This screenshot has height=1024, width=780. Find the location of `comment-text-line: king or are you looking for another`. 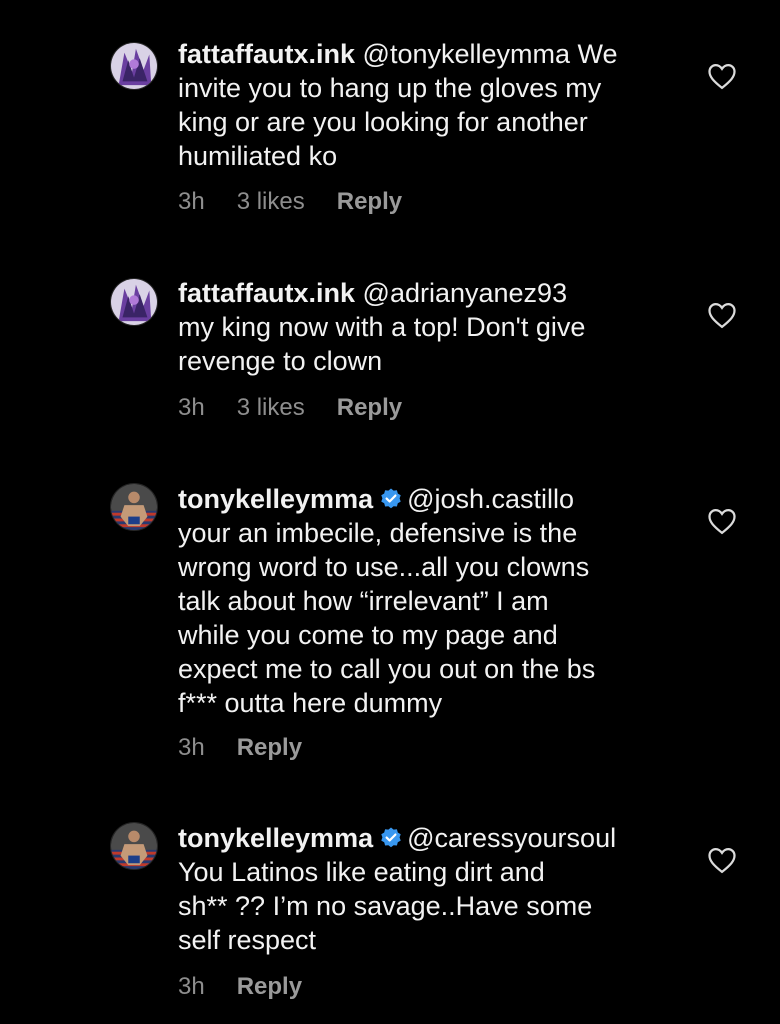

comment-text-line: king or are you looking for another is located at coordinates (383, 122).